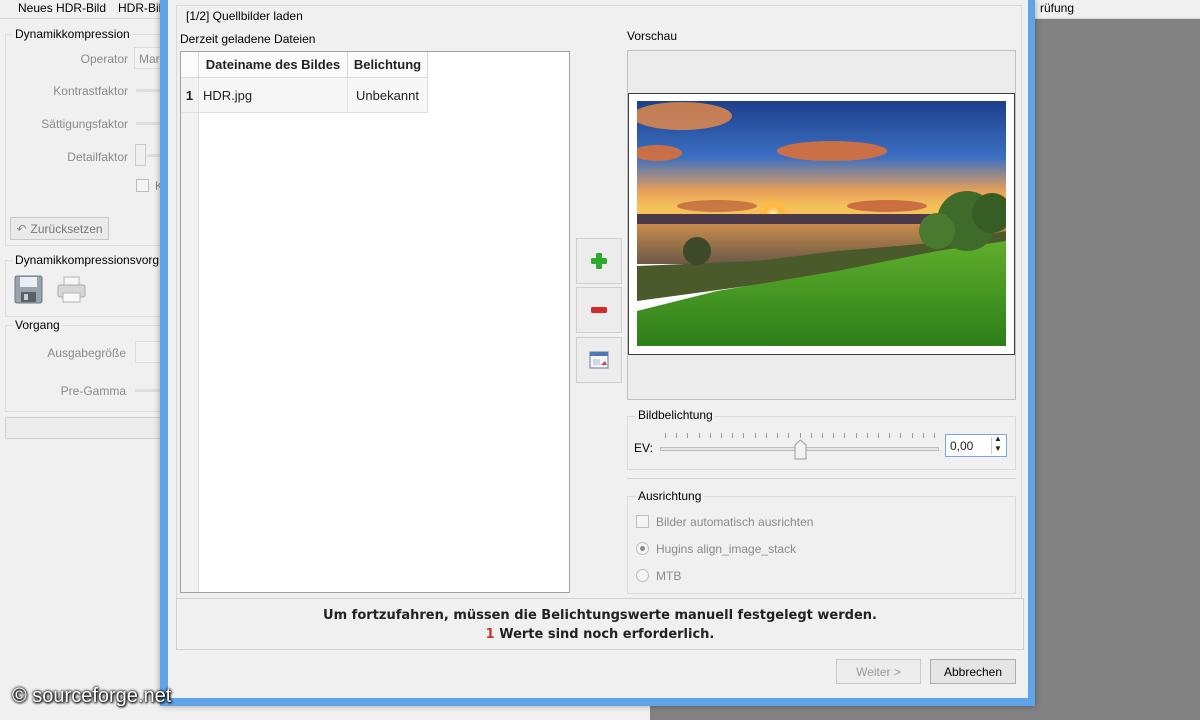  What do you see at coordinates (93, 391) in the screenshot?
I see `pregamma-label: Pre-Gamma` at bounding box center [93, 391].